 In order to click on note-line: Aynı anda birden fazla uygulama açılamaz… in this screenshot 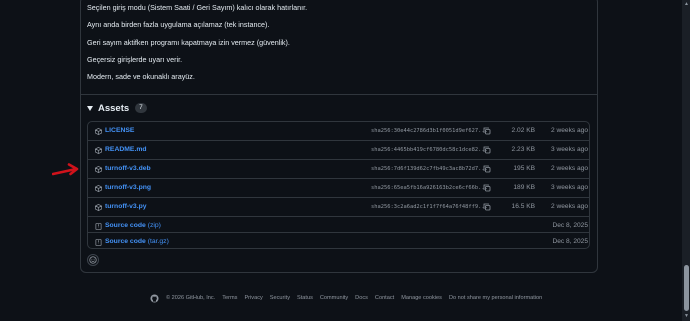, I will do `click(178, 24)`.